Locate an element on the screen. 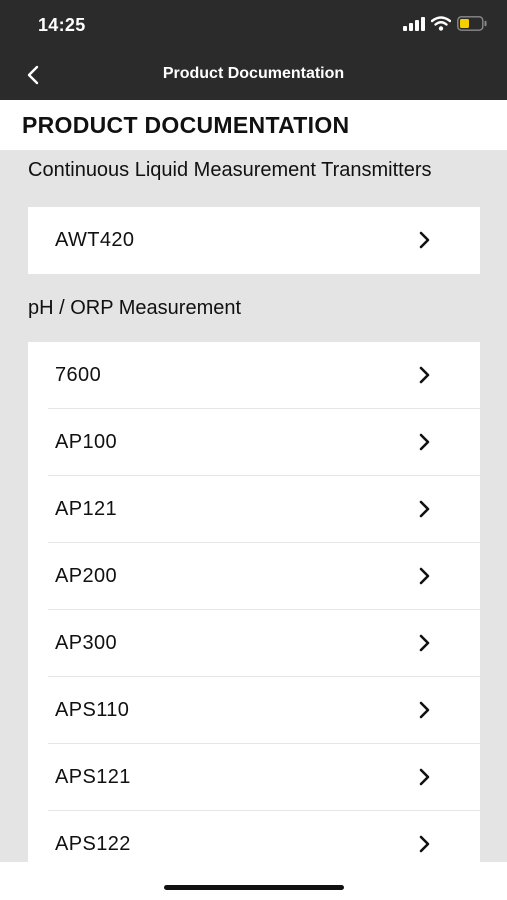 The image size is (507, 900). wifi-icon is located at coordinates (441, 23).